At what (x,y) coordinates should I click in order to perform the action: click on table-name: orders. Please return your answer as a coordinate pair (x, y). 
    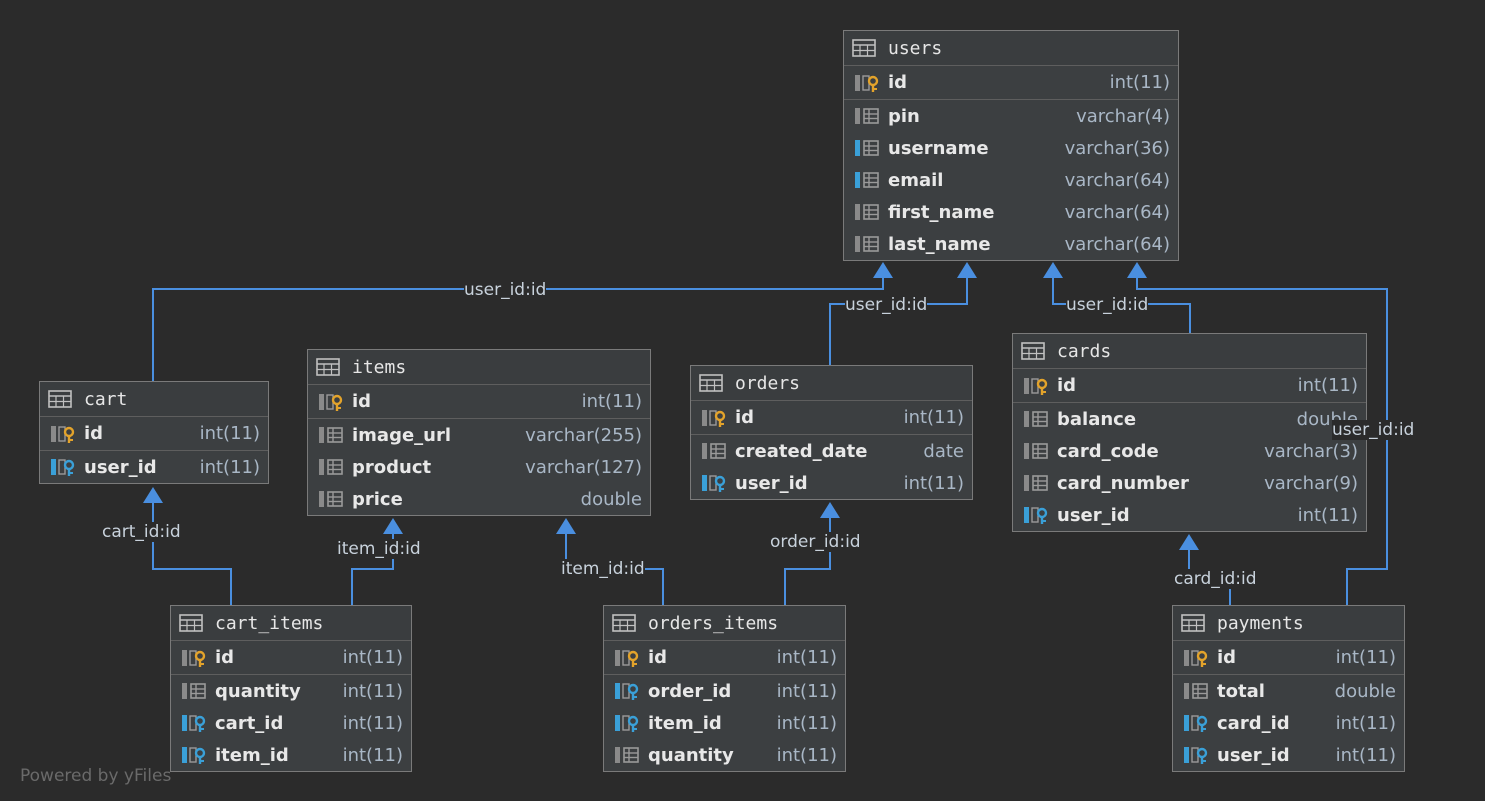
    Looking at the image, I should click on (768, 383).